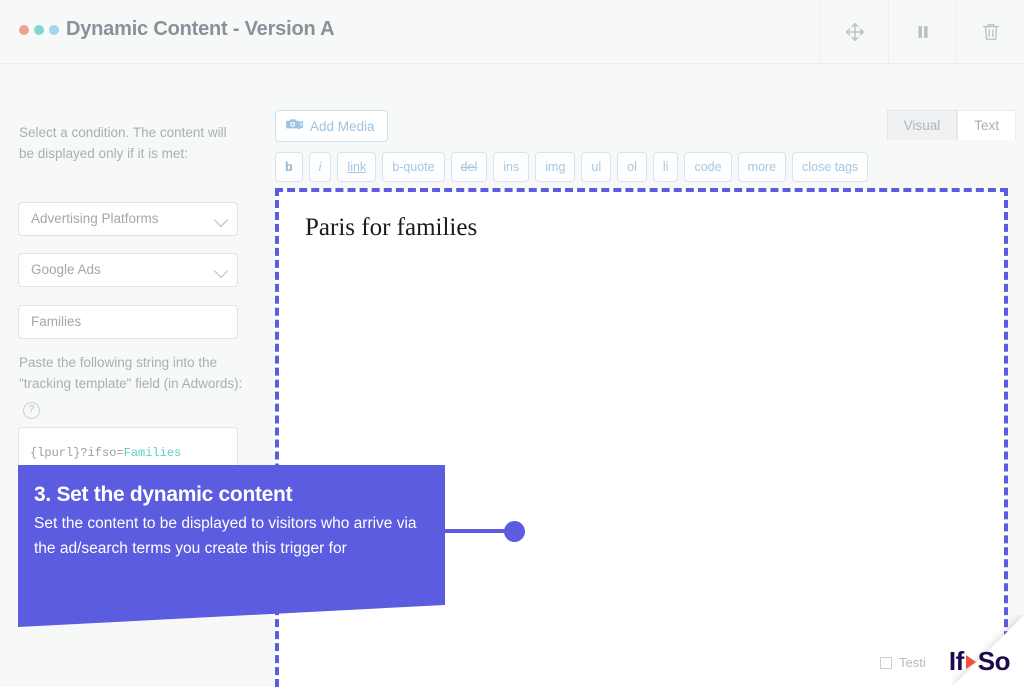  Describe the element at coordinates (514, 531) in the screenshot. I see `callout-connector-dot` at that location.